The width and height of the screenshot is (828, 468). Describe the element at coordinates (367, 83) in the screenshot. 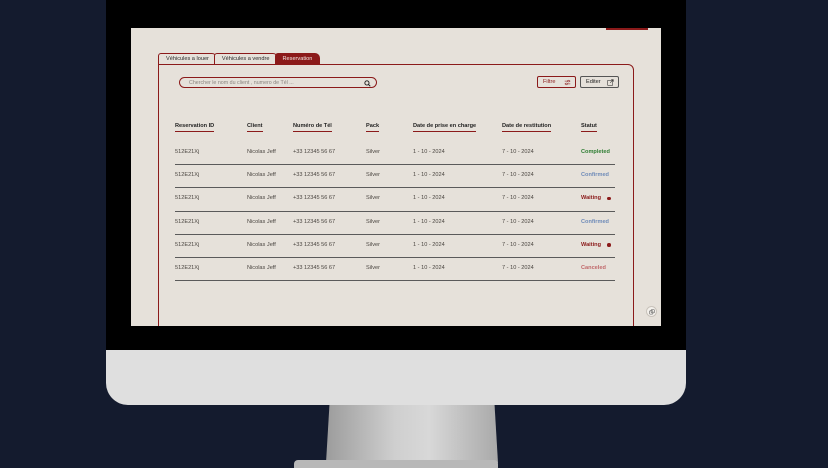

I see `search-icon` at that location.